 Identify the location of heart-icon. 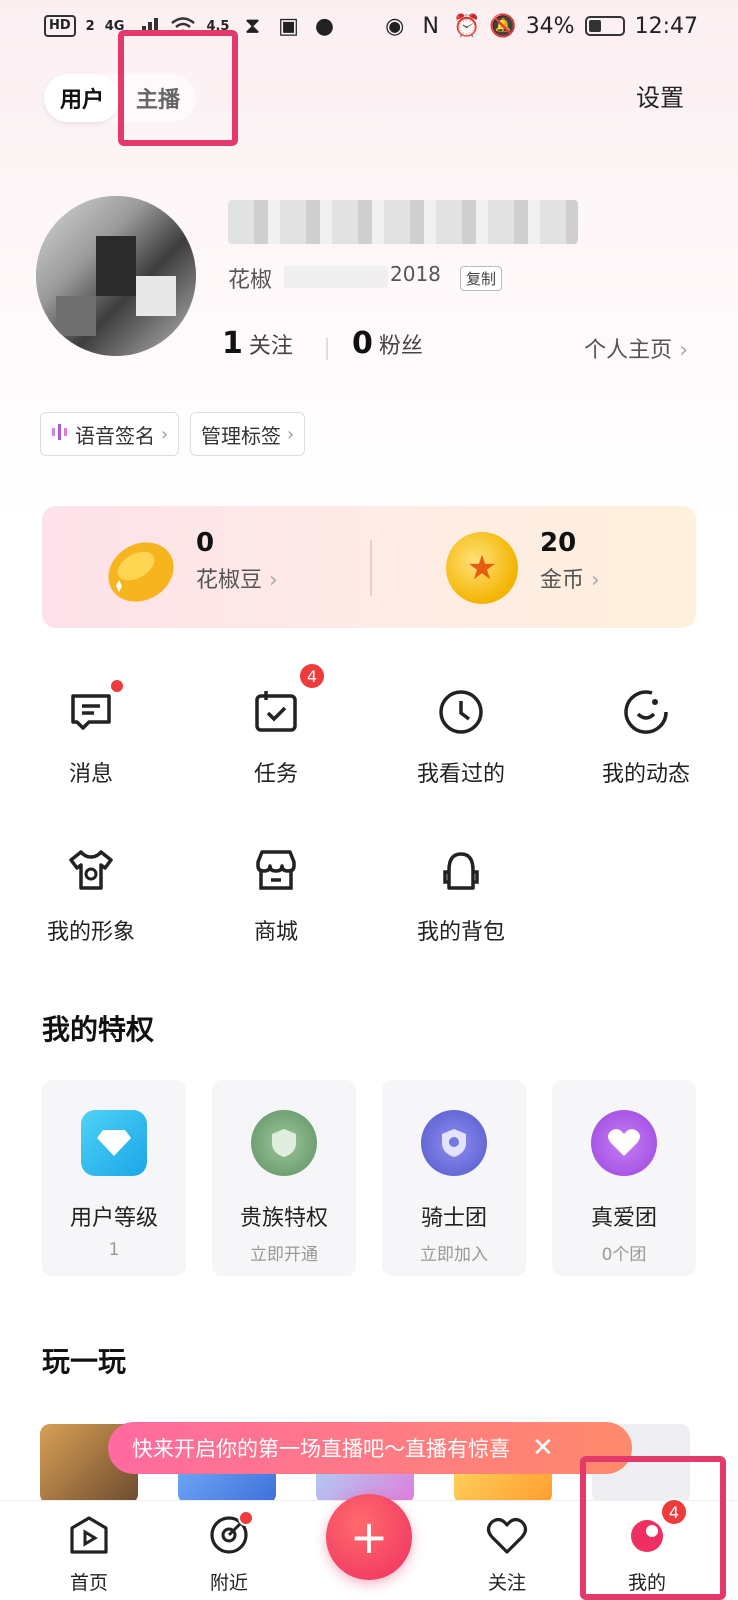
(624, 1143).